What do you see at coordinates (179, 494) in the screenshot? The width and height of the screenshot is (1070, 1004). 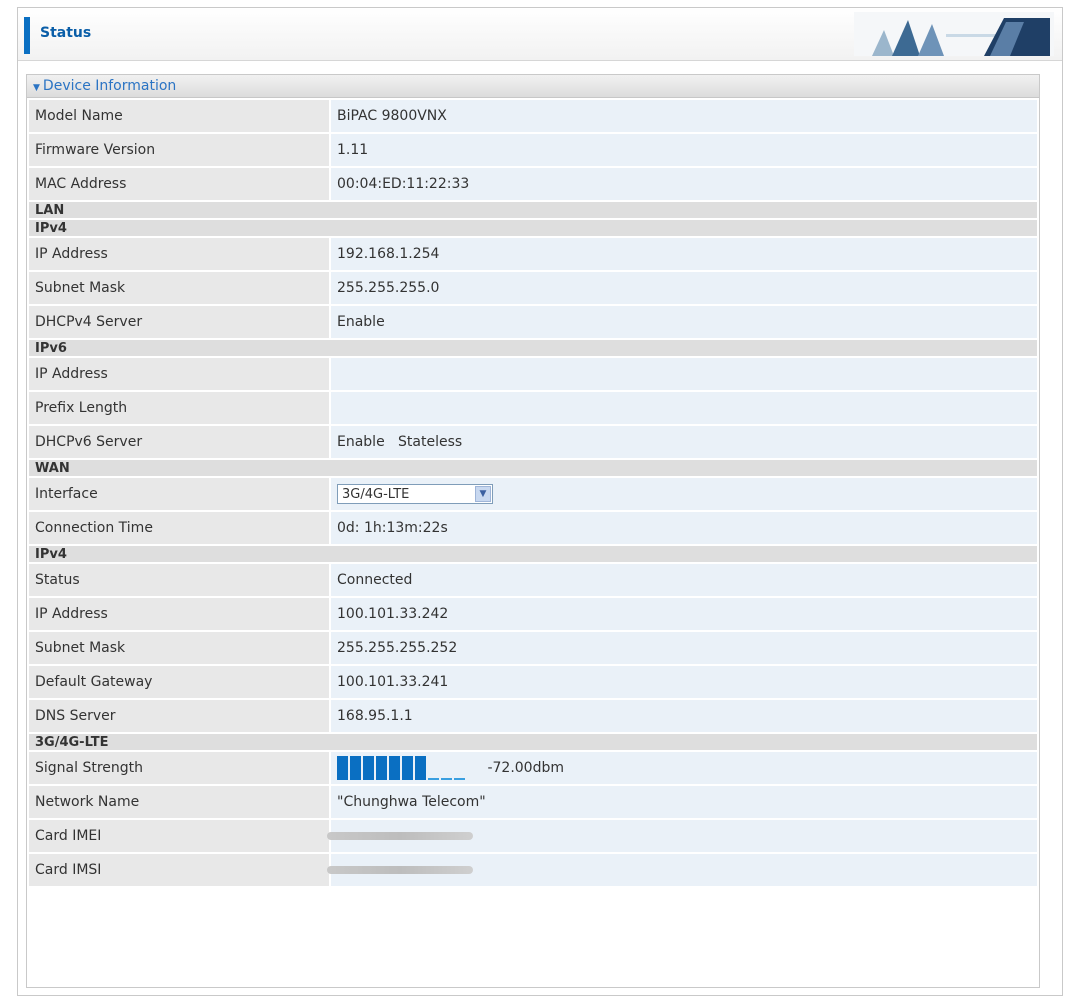 I see `row-label: Interface` at bounding box center [179, 494].